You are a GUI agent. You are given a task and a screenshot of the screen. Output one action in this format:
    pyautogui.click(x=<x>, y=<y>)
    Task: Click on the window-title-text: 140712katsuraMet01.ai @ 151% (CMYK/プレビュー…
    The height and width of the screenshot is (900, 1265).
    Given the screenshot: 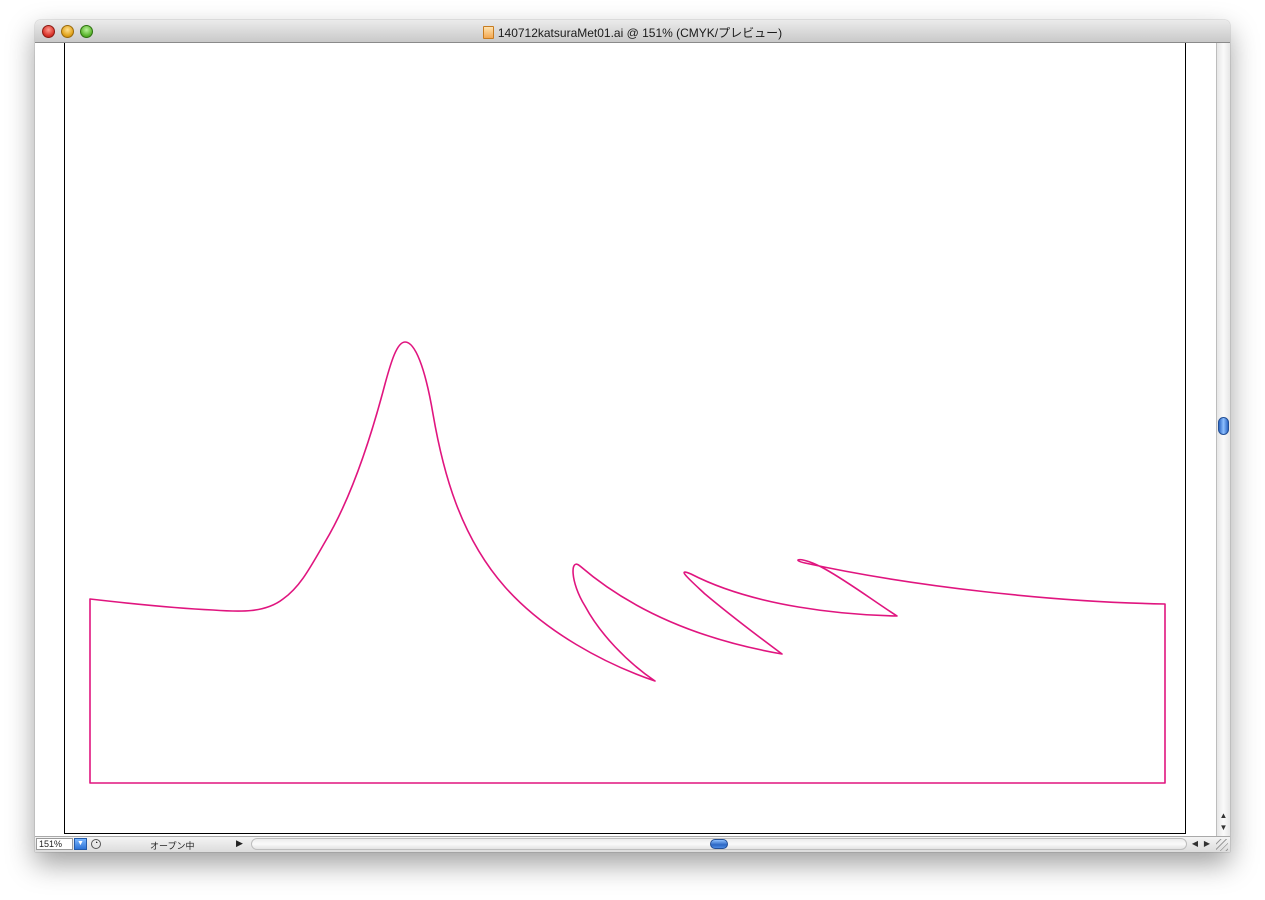 What is the action you would take?
    pyautogui.click(x=640, y=33)
    